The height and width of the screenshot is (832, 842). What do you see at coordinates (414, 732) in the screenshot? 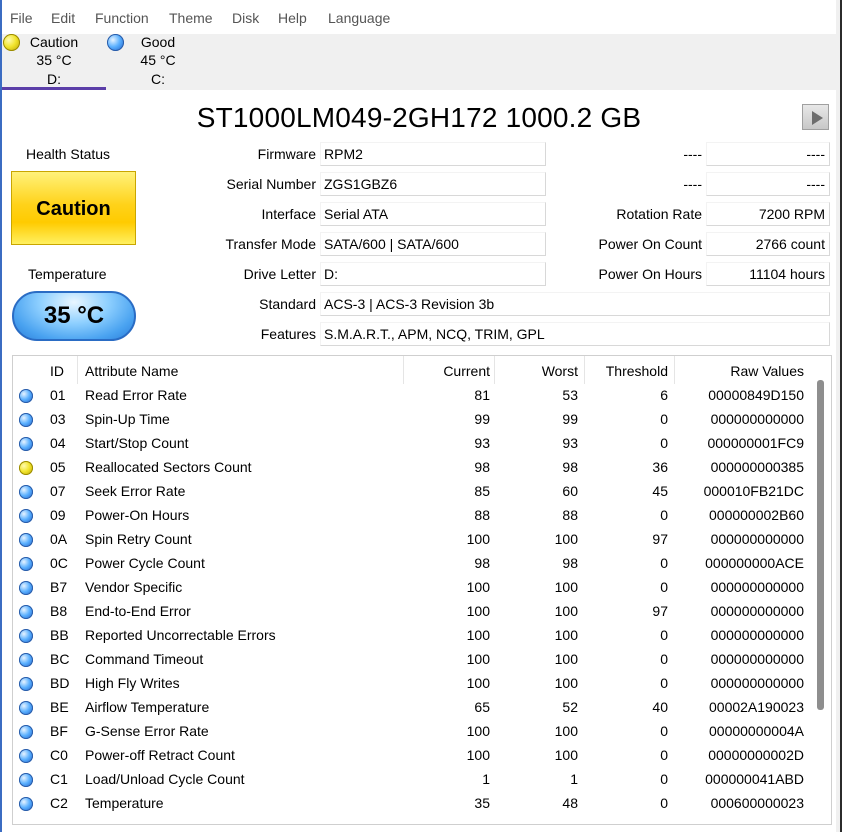
I see `table-row: BF G-Sense Error Rate 100 100 0 00000000004A` at bounding box center [414, 732].